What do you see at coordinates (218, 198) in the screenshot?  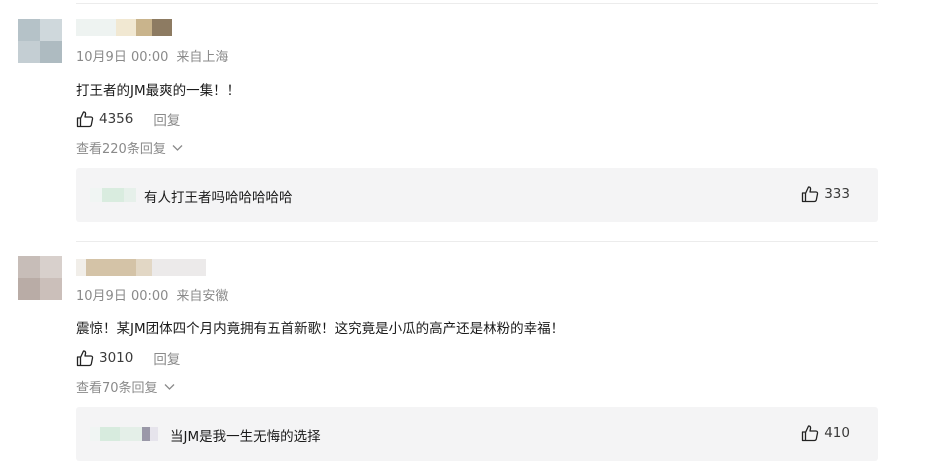 I see `reply-text: 有人打王者吗哈哈哈哈哈` at bounding box center [218, 198].